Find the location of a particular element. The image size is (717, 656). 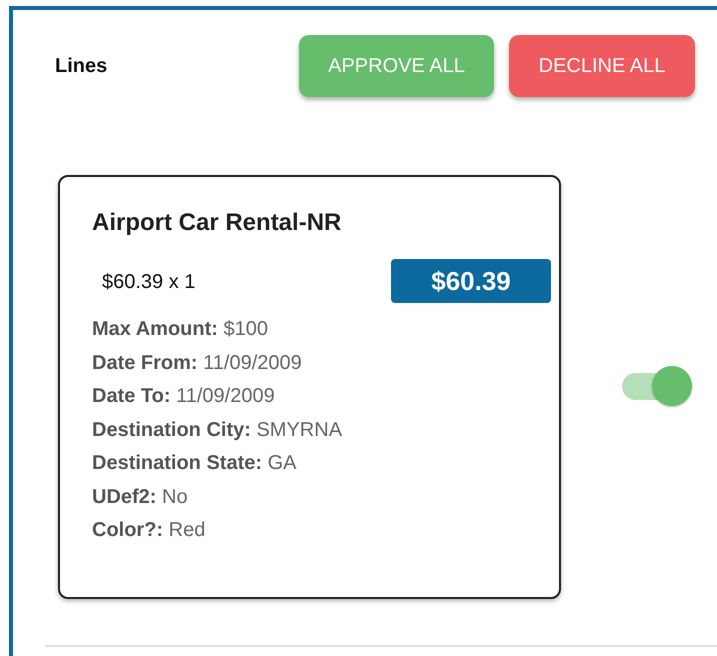

decline-all-button: DECLINE ALL is located at coordinates (602, 66).